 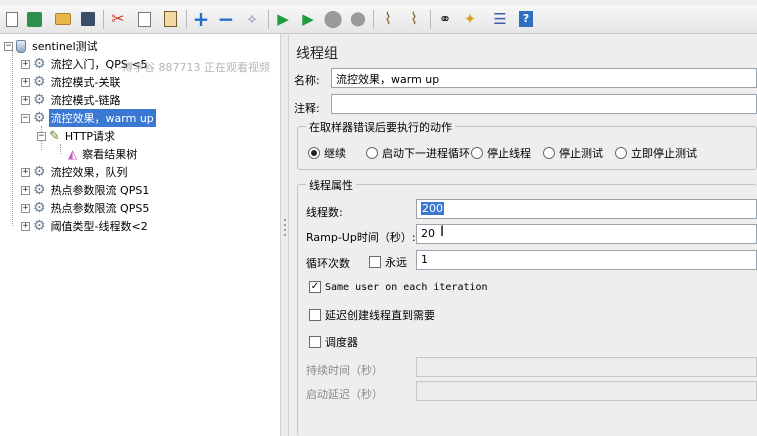 I want to click on tree-node-item: − ✎ HTTP请求, so click(x=77, y=136).